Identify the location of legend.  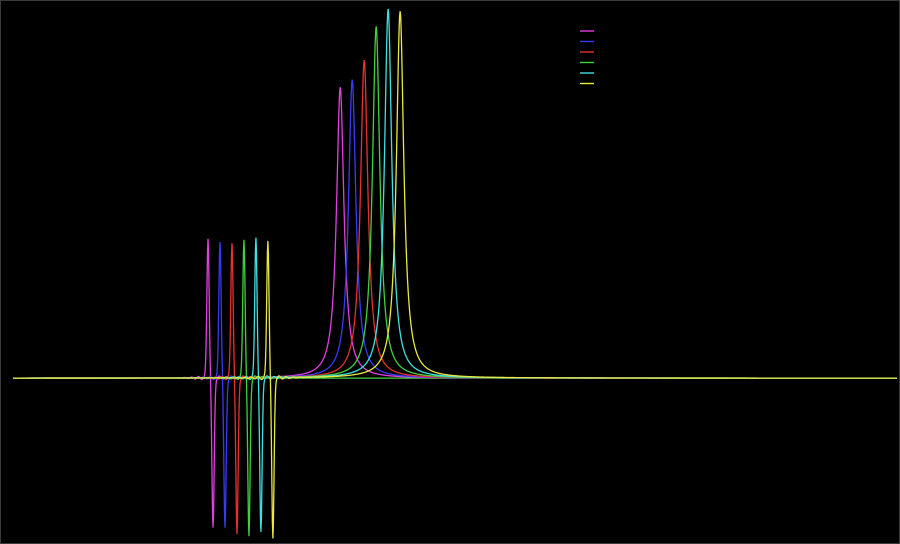
(587, 57).